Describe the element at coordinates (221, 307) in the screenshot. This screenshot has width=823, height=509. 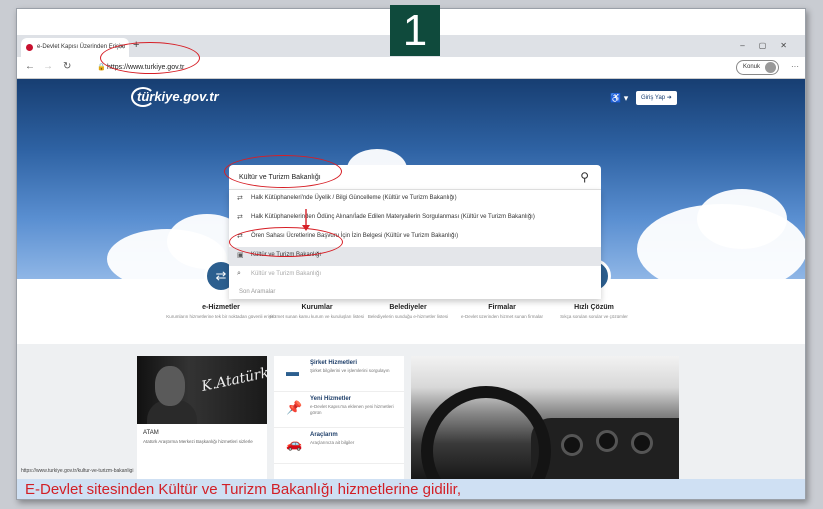
I see `category-title: e-Hizmetler` at that location.